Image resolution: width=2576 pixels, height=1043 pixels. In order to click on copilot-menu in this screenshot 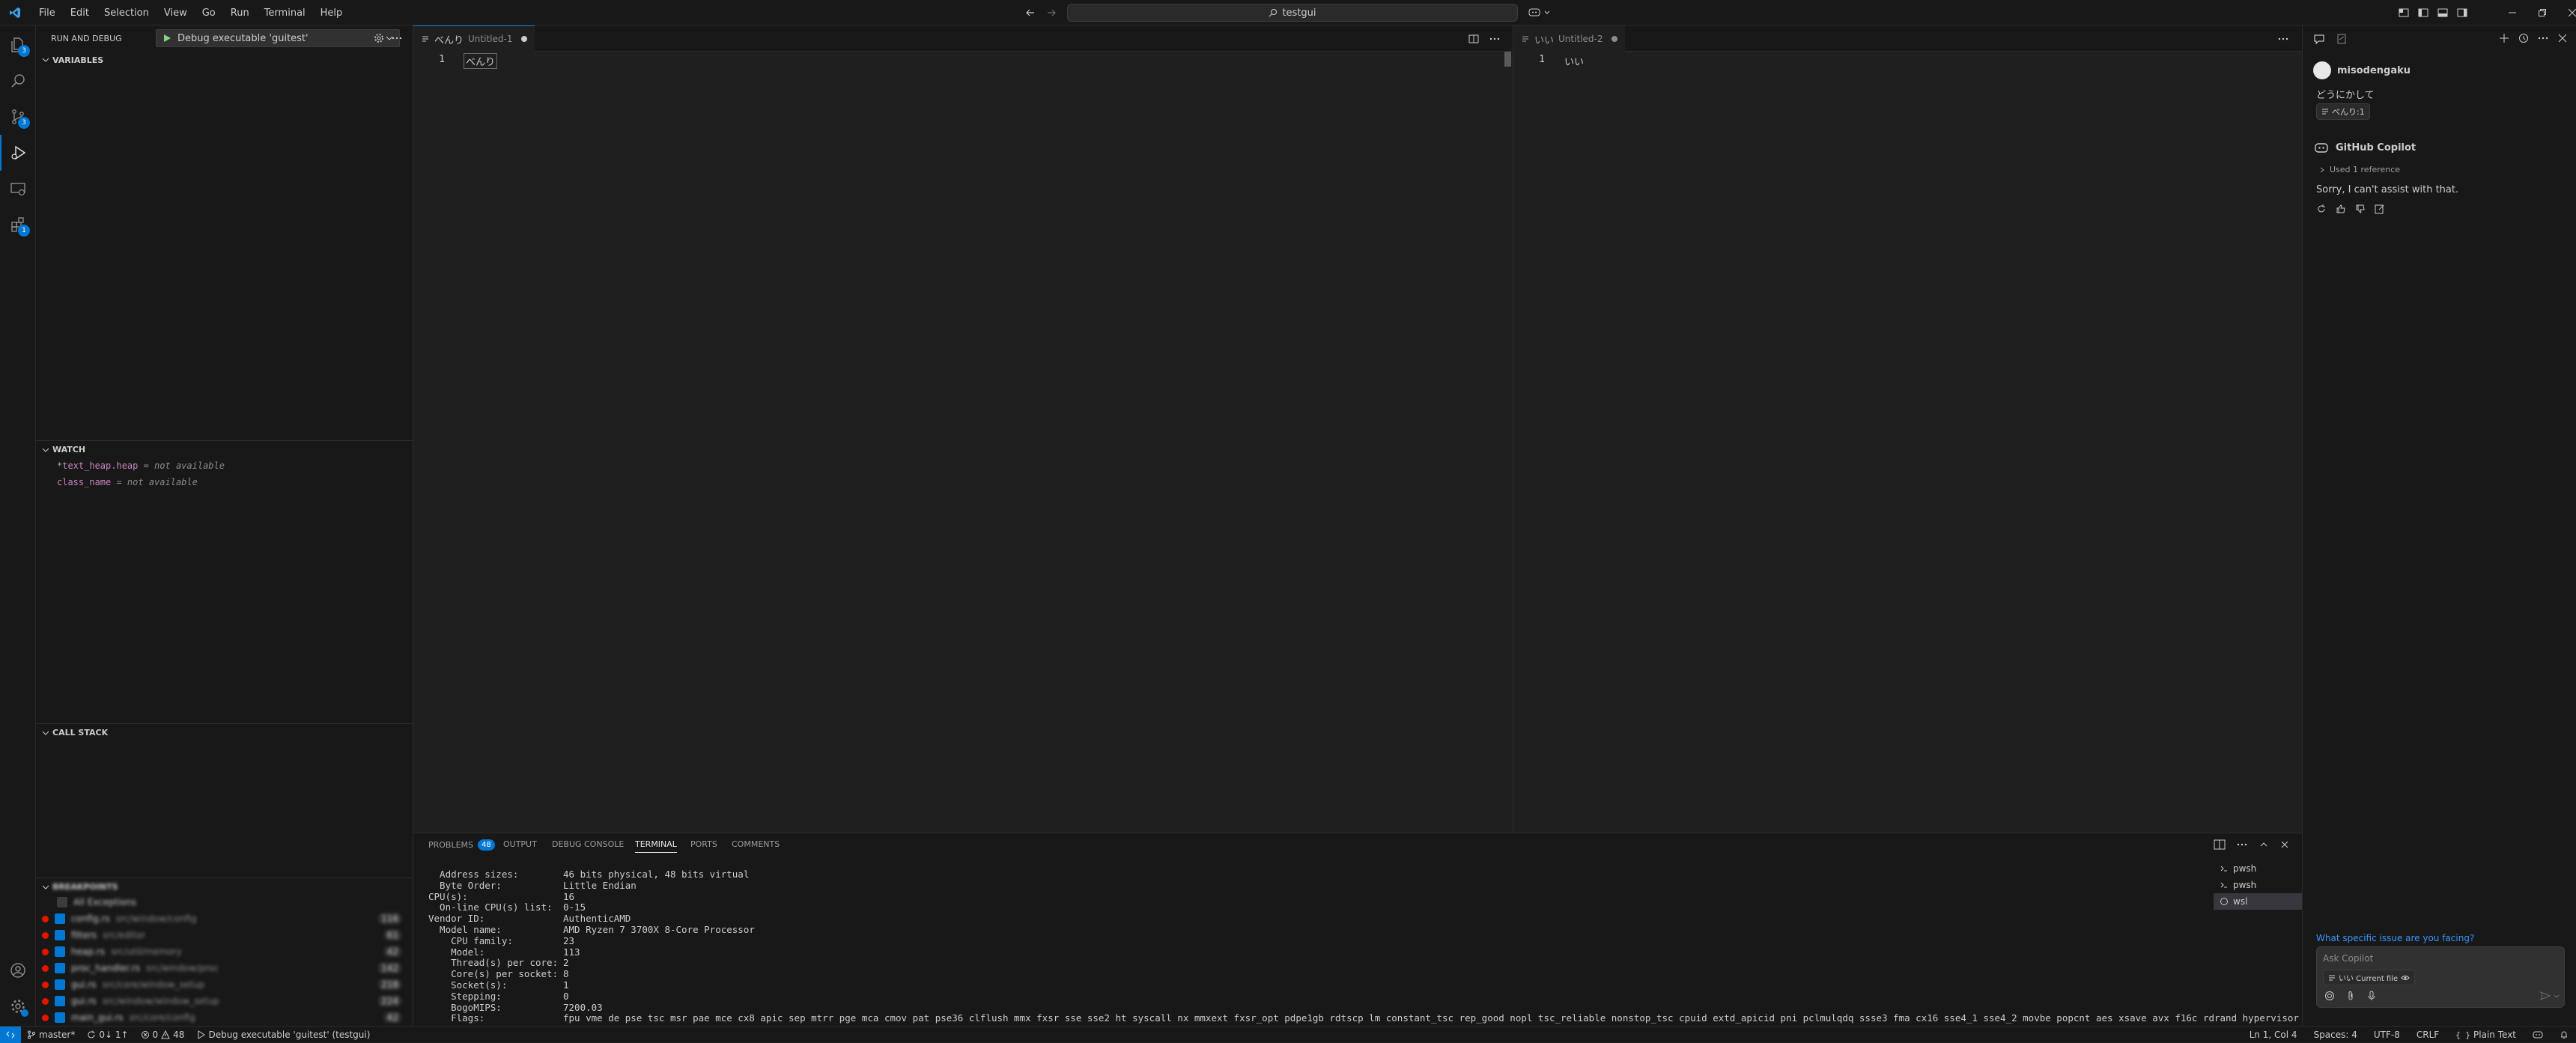, I will do `click(1539, 12)`.